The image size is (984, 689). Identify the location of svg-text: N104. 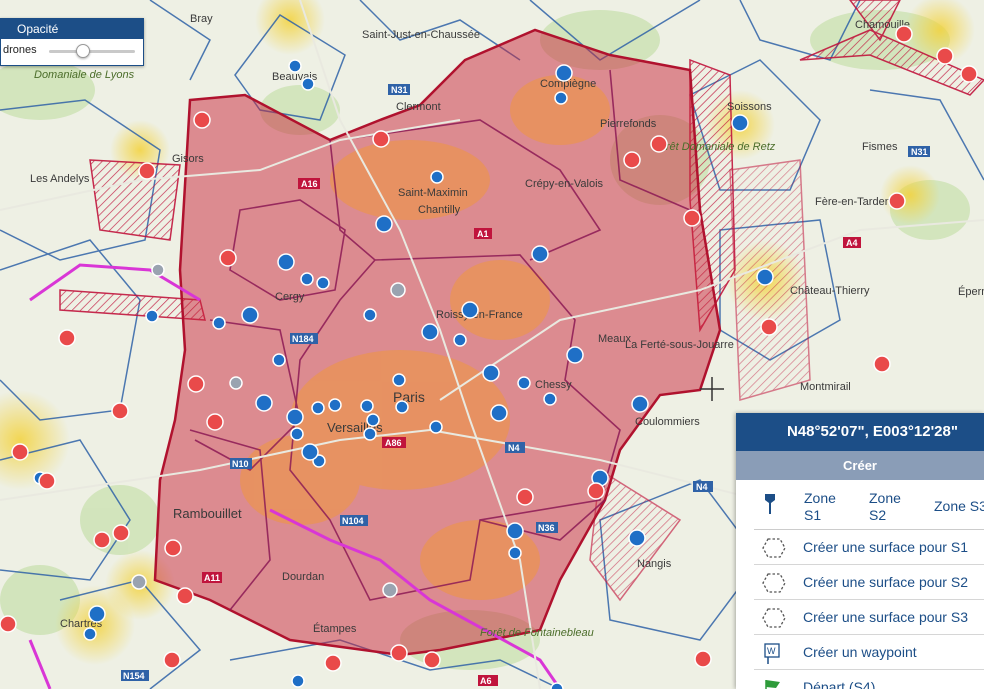
(353, 521).